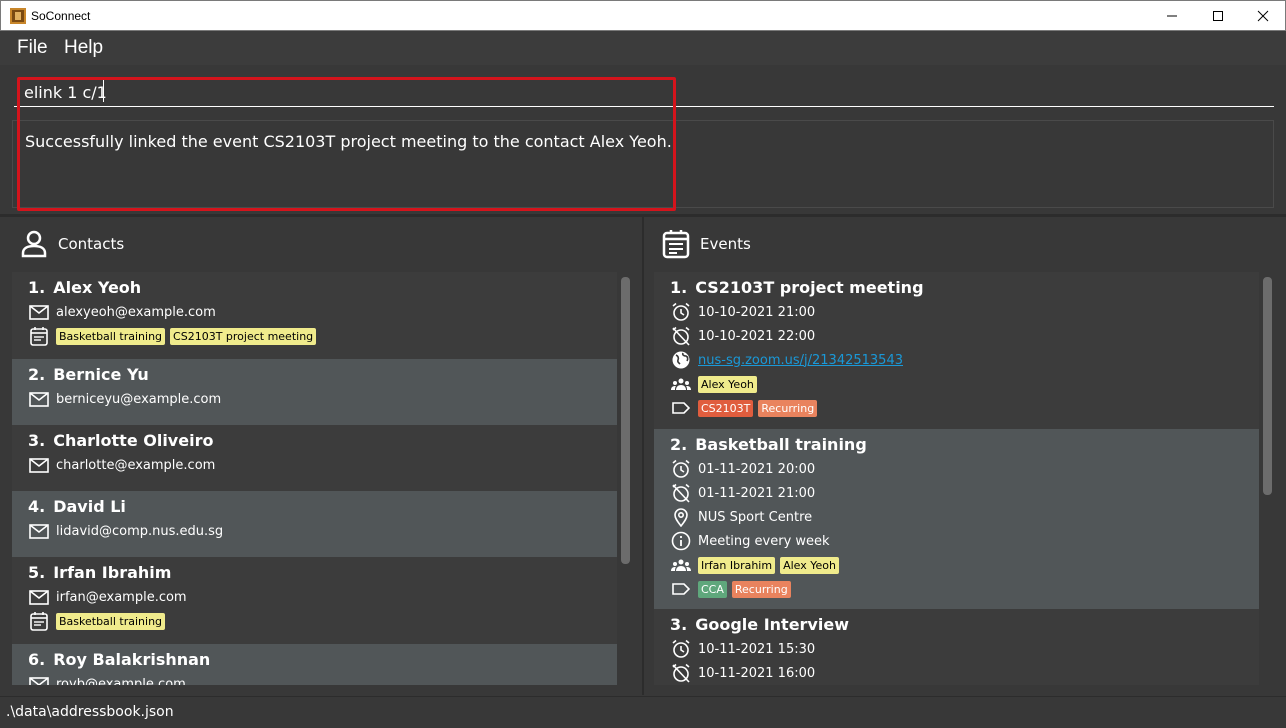  I want to click on contact-email-row: berniceyu@example.com, so click(322, 399).